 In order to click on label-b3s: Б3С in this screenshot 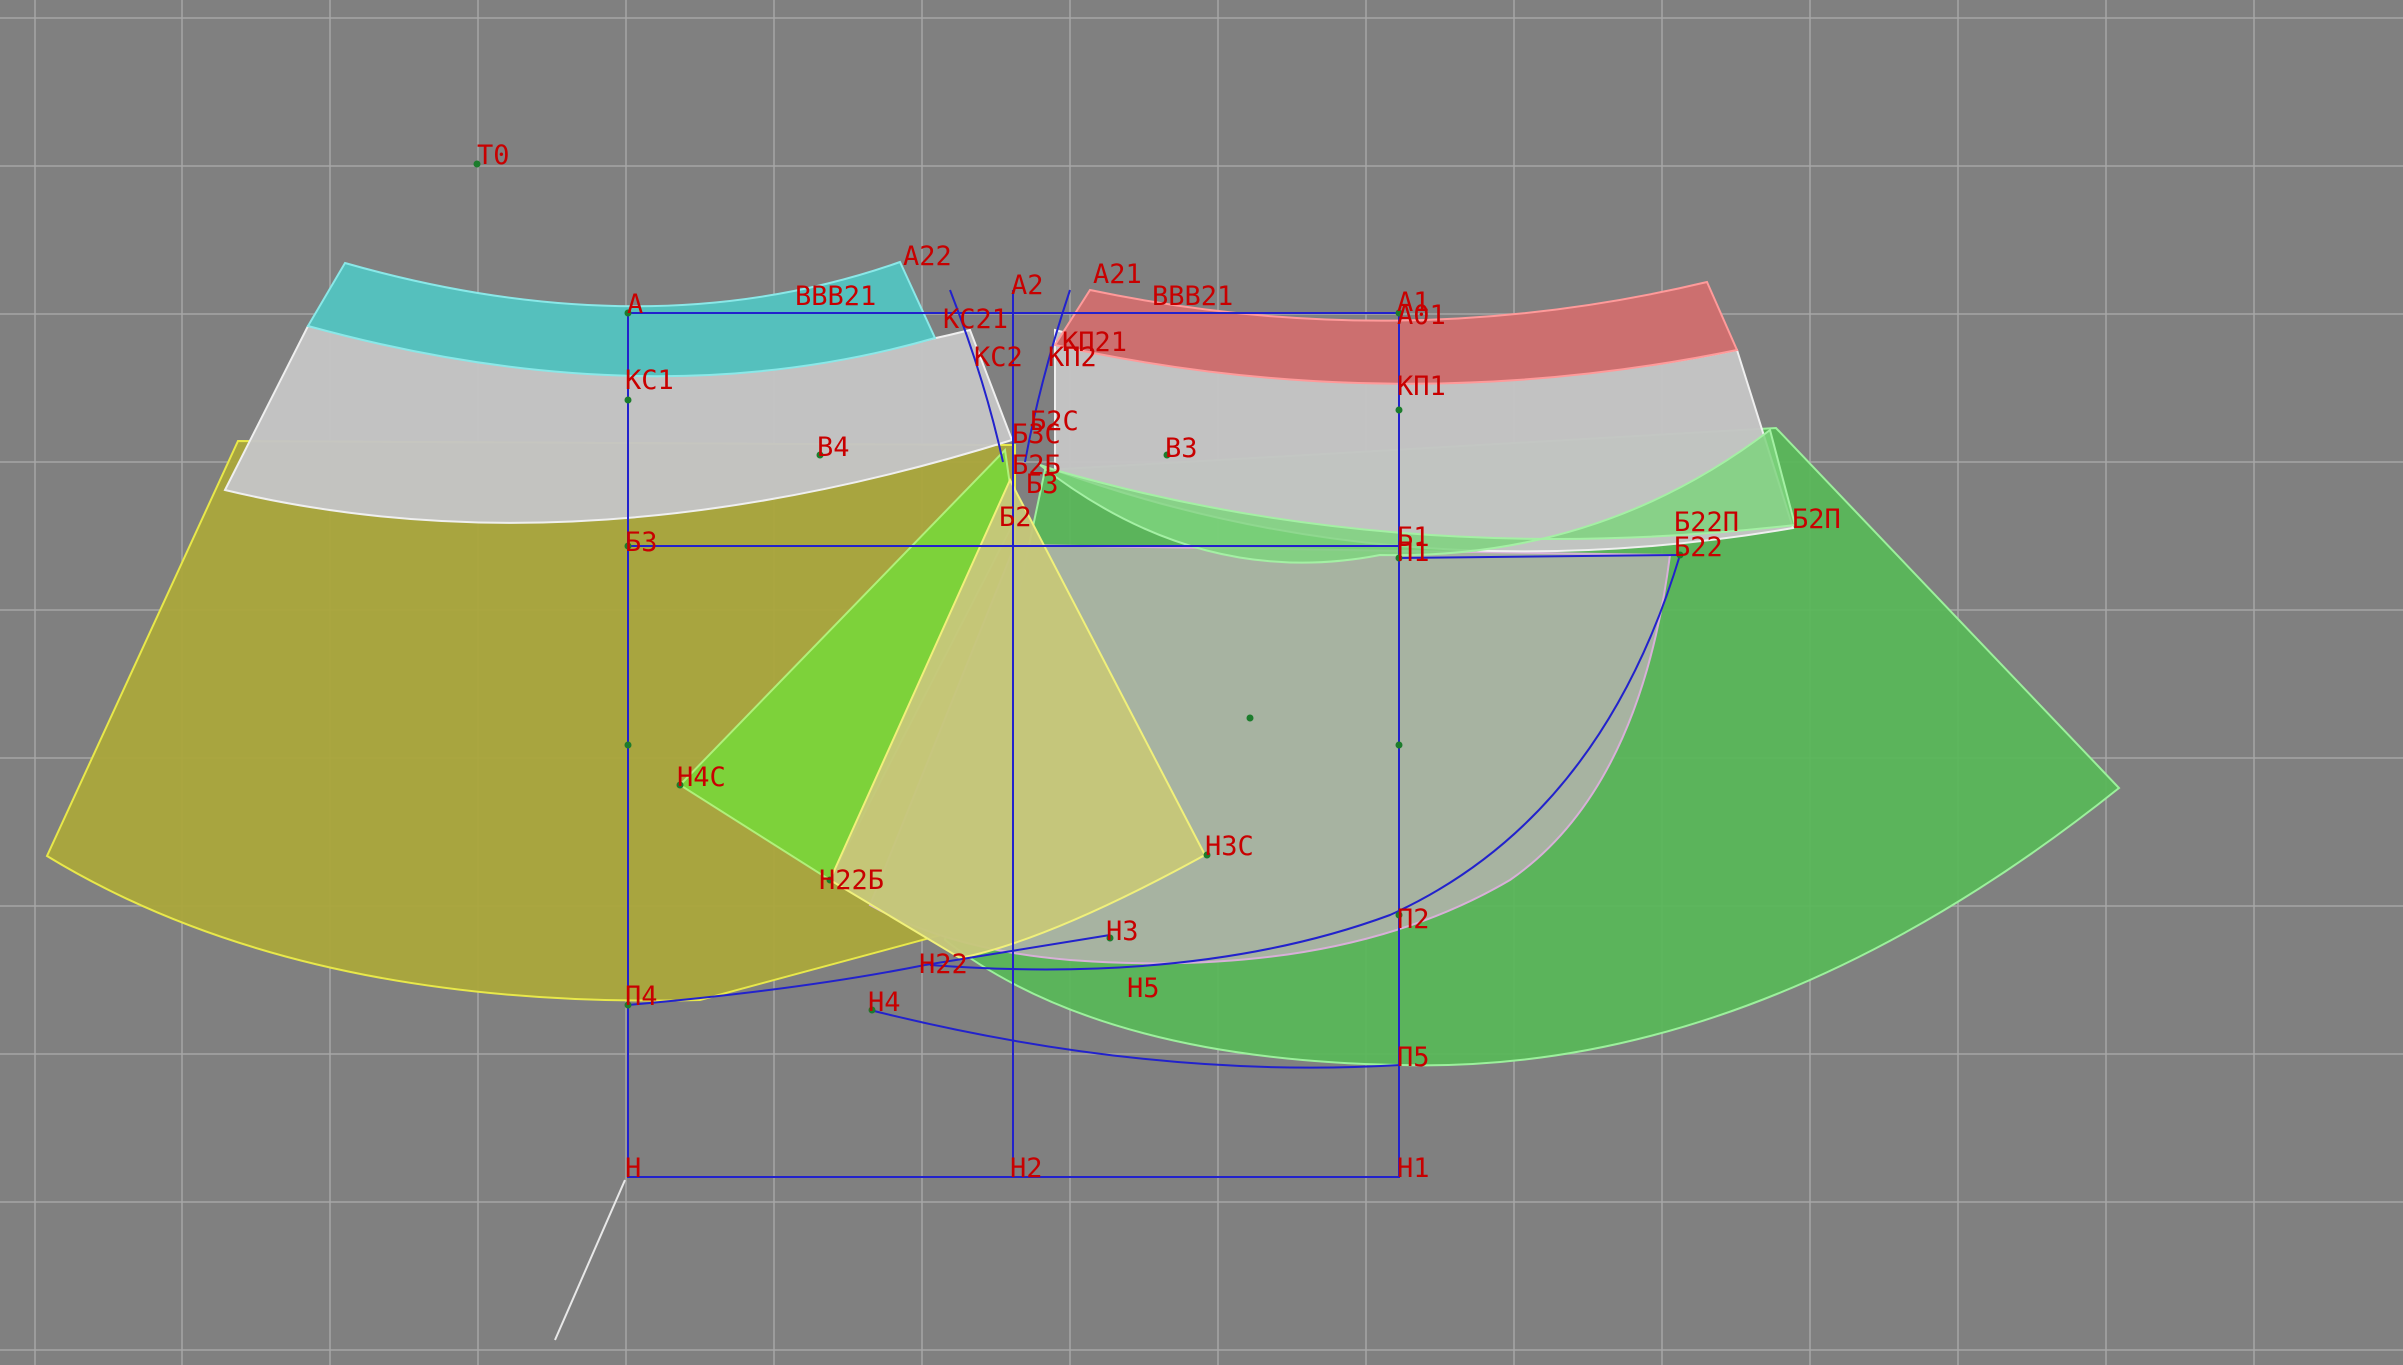, I will do `click(1036, 434)`.